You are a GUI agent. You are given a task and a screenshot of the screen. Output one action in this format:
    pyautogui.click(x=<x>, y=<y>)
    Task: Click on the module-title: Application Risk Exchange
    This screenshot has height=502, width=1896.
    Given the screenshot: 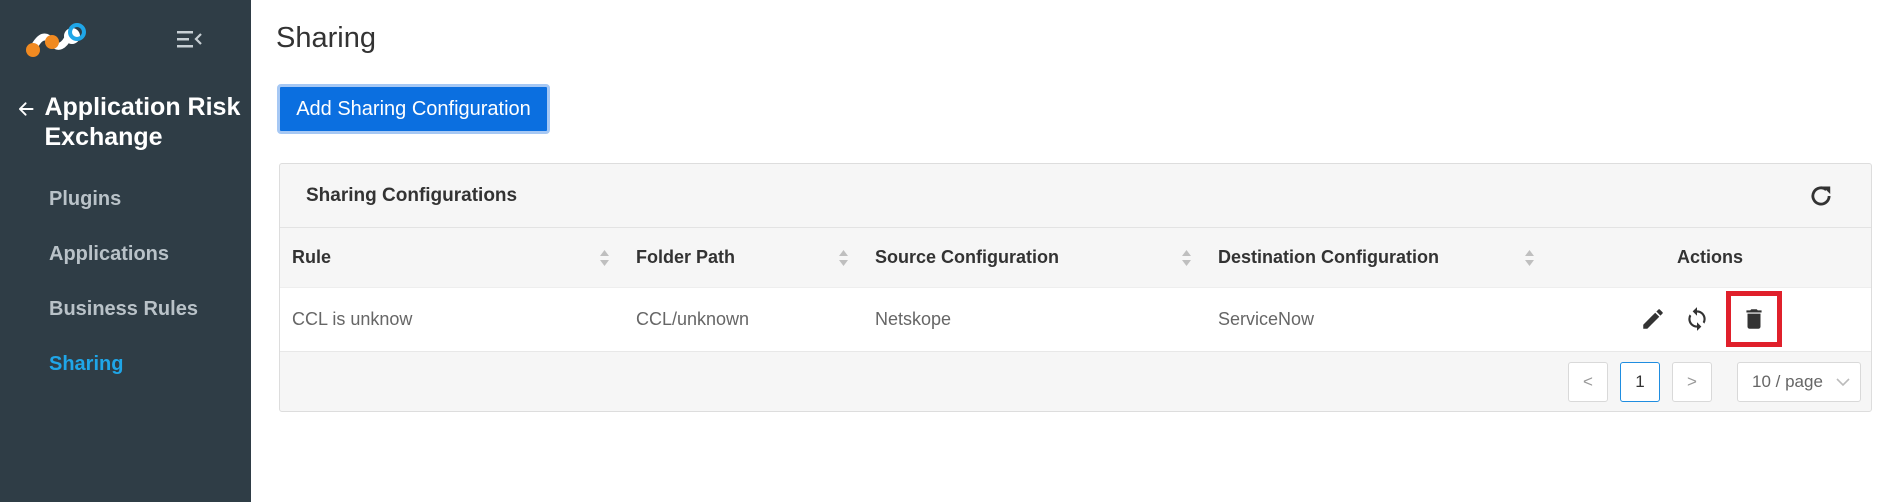 What is the action you would take?
    pyautogui.click(x=142, y=122)
    